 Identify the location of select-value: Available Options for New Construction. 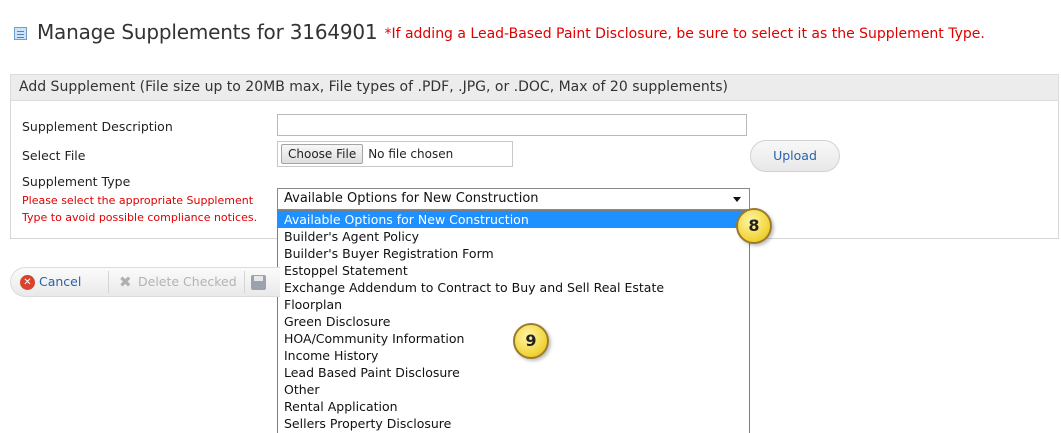
(411, 198).